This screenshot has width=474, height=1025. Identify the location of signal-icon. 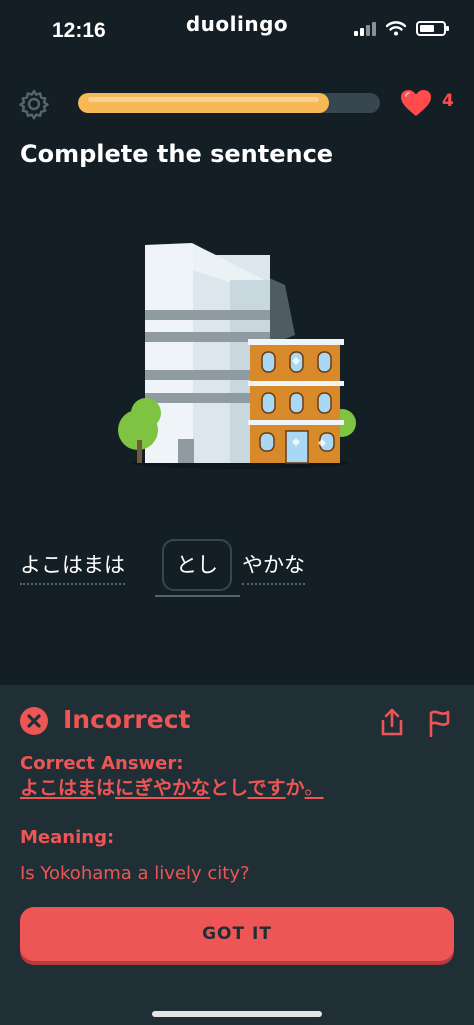
(365, 28).